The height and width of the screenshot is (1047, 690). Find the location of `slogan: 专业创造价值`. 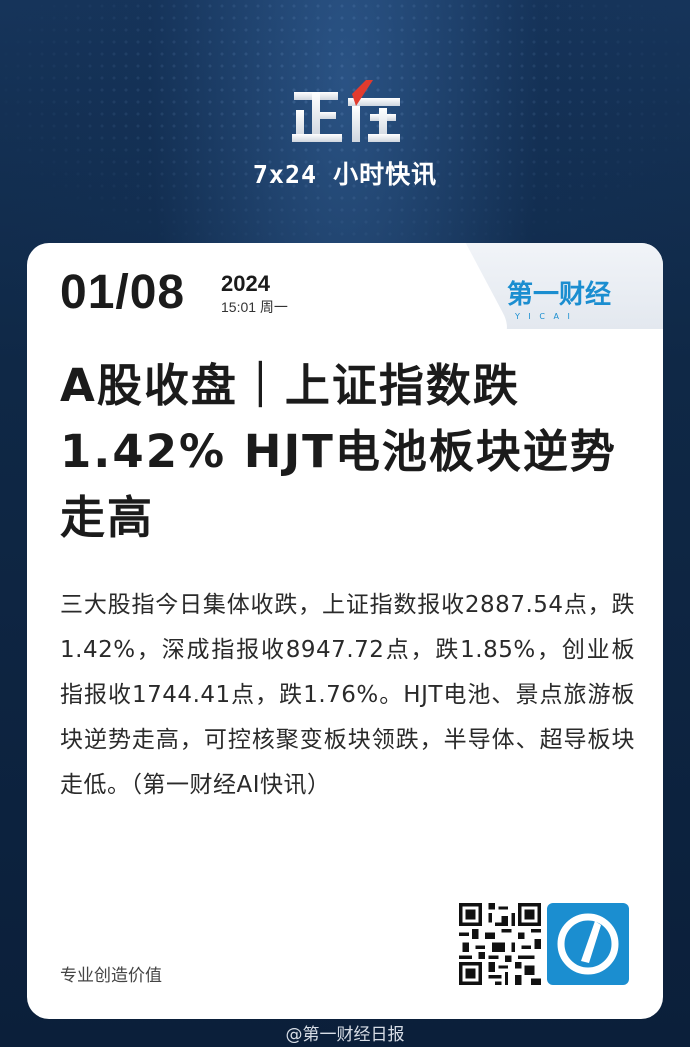

slogan: 专业创造价值 is located at coordinates (111, 976).